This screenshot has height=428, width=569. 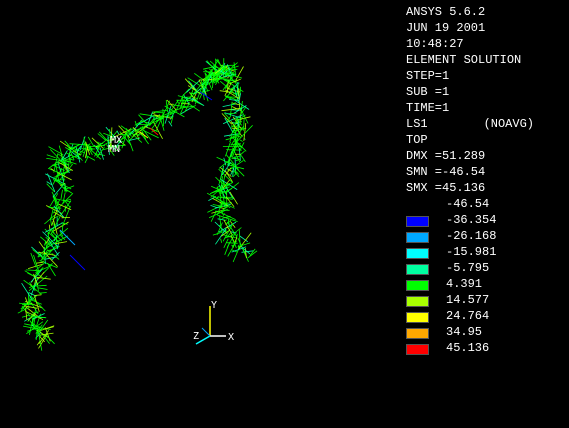 What do you see at coordinates (486, 44) in the screenshot?
I see `run-time: 10:48:27` at bounding box center [486, 44].